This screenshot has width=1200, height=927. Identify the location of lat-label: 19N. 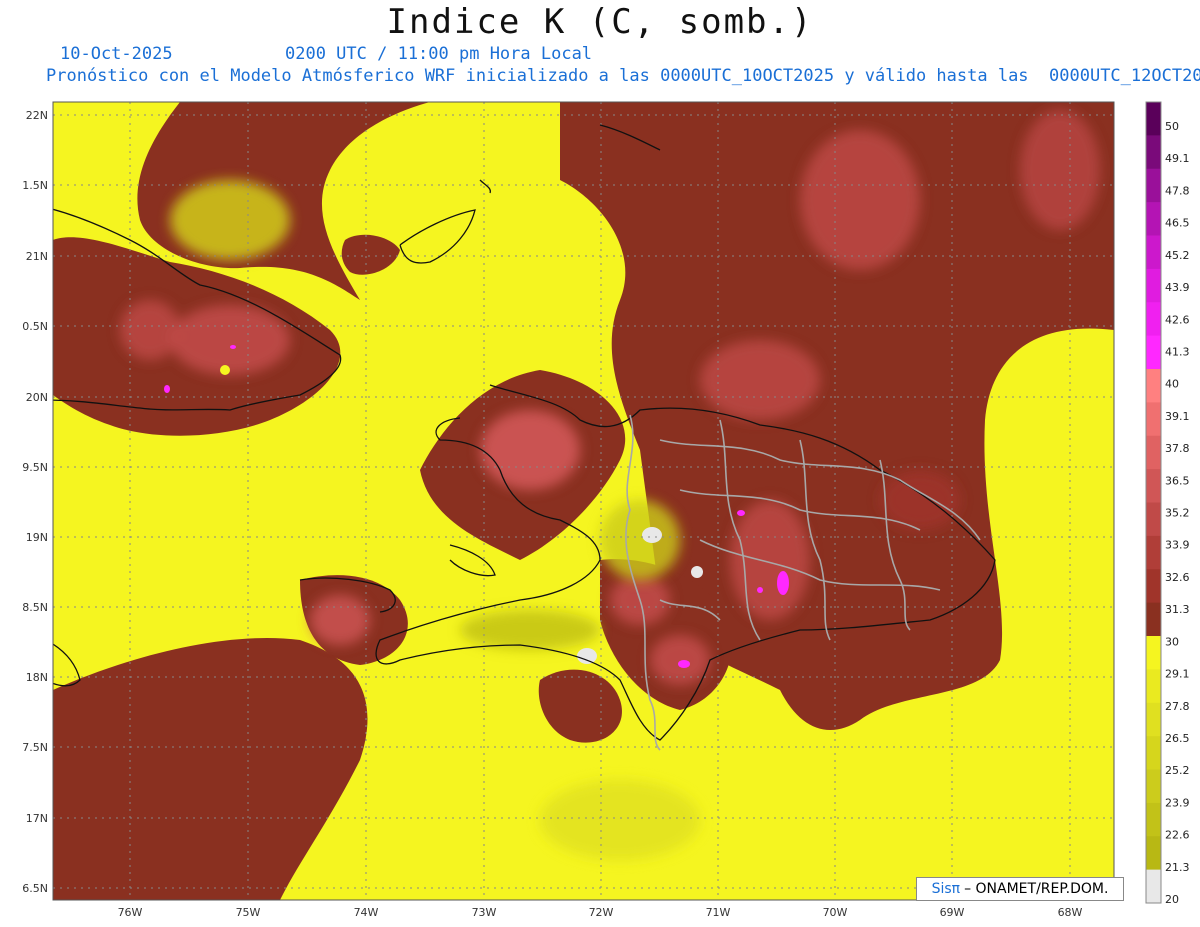
(37, 537).